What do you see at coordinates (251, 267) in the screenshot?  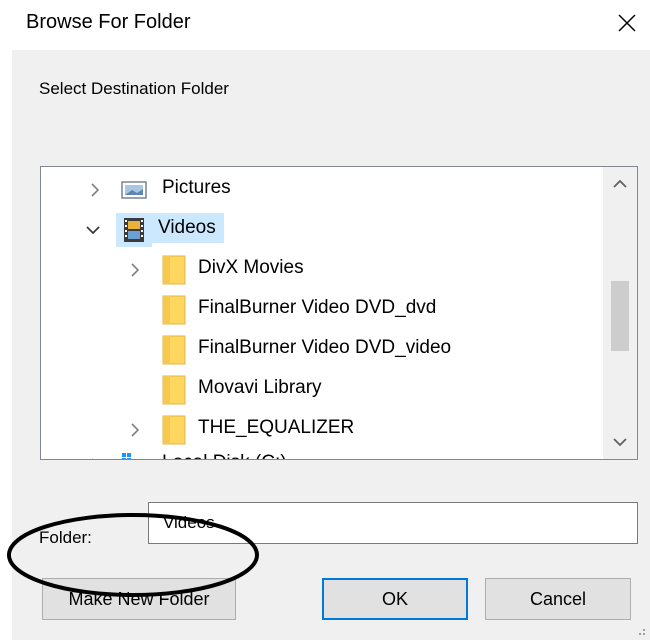 I see `tree-item-label: DivX Movies` at bounding box center [251, 267].